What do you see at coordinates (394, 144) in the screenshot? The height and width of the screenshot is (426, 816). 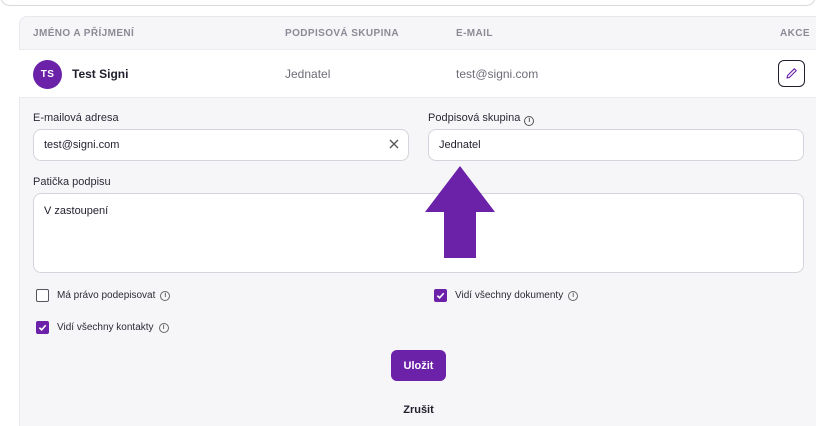 I see `close-icon` at bounding box center [394, 144].